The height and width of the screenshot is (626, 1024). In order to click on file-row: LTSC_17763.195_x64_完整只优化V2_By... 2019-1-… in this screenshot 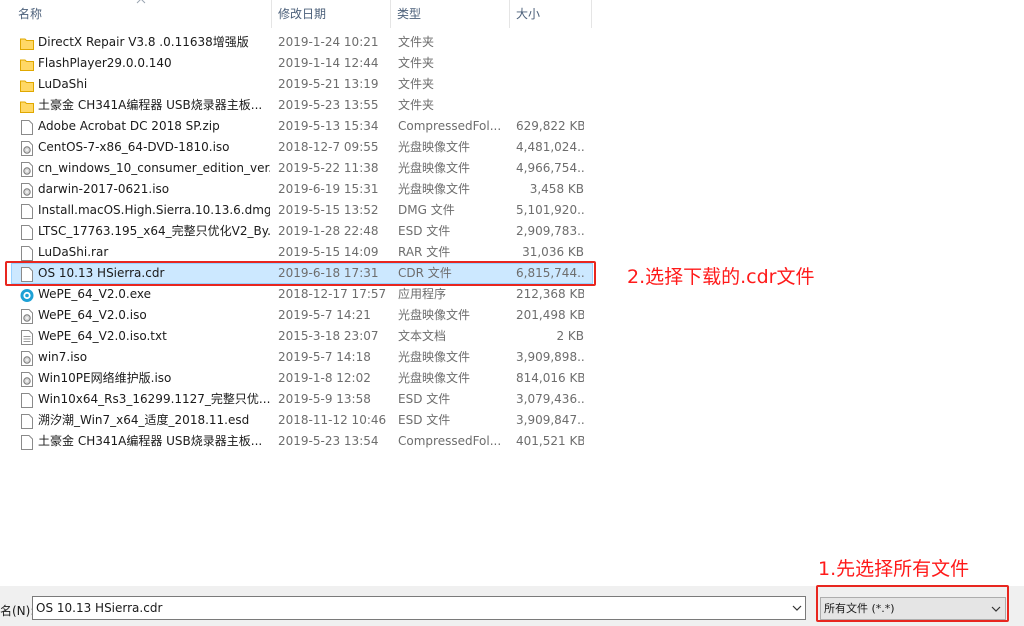, I will do `click(302, 231)`.